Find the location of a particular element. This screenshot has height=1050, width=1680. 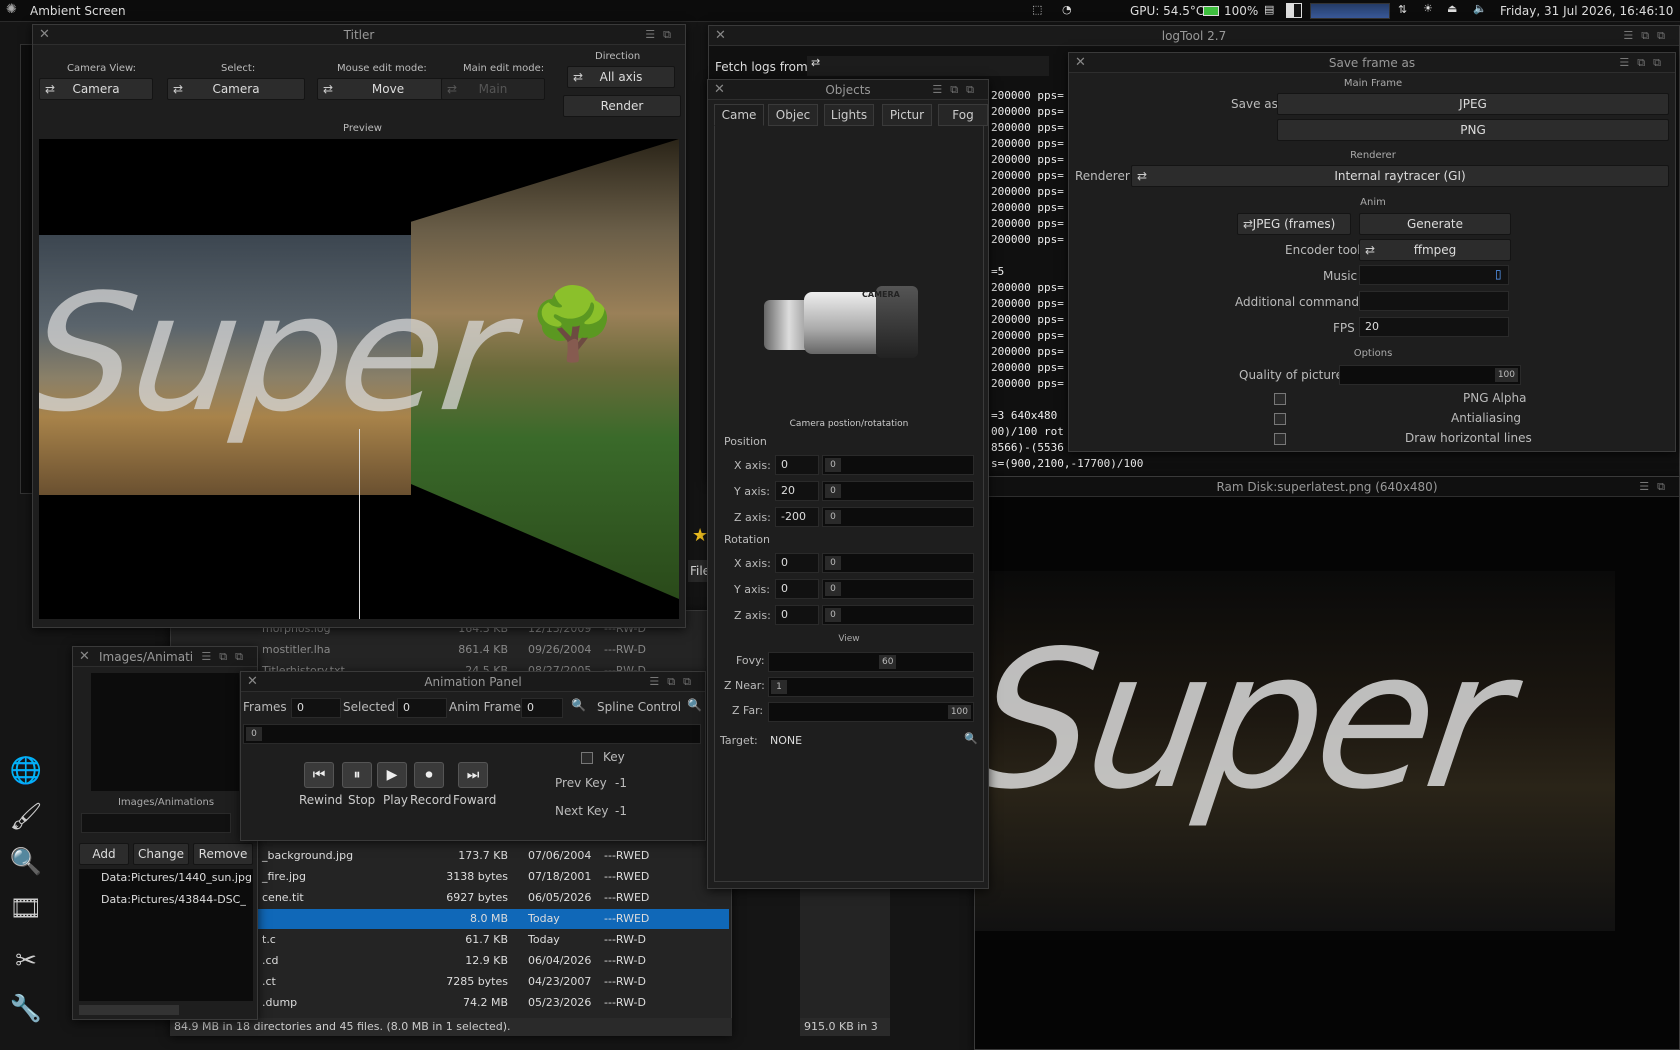

file-row: cene.tit 6927 bytes 06/05/2026 ---RWED is located at coordinates (490, 898).